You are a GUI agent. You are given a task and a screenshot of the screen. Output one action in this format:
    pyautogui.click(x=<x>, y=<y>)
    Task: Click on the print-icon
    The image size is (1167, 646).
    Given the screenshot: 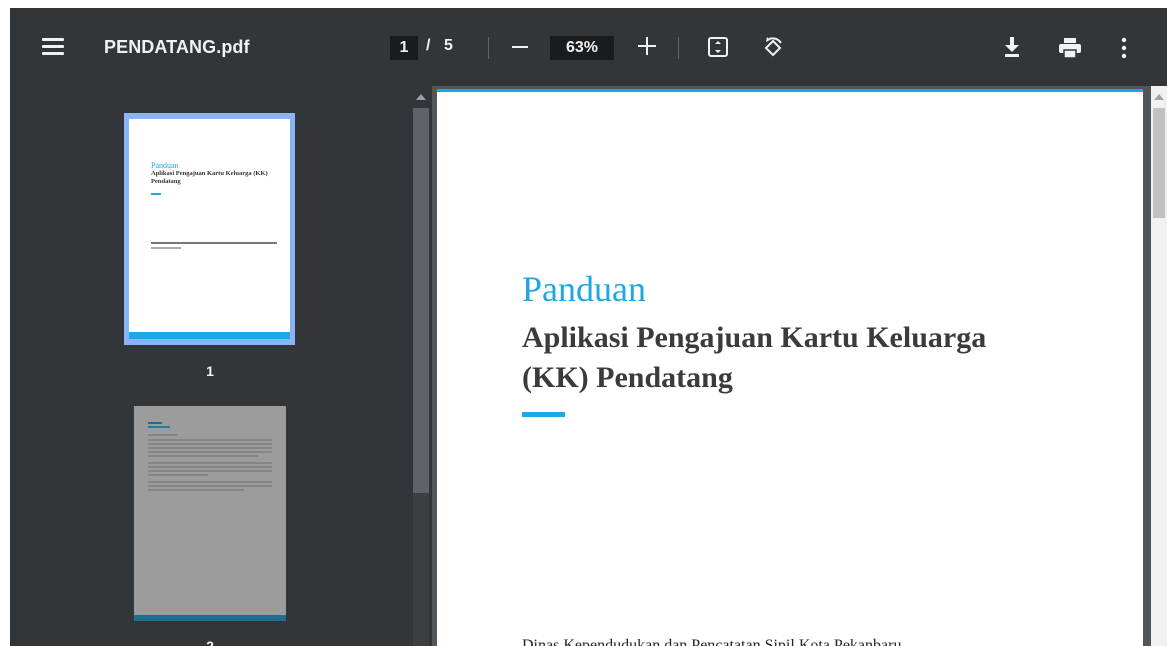 What is the action you would take?
    pyautogui.click(x=1070, y=48)
    